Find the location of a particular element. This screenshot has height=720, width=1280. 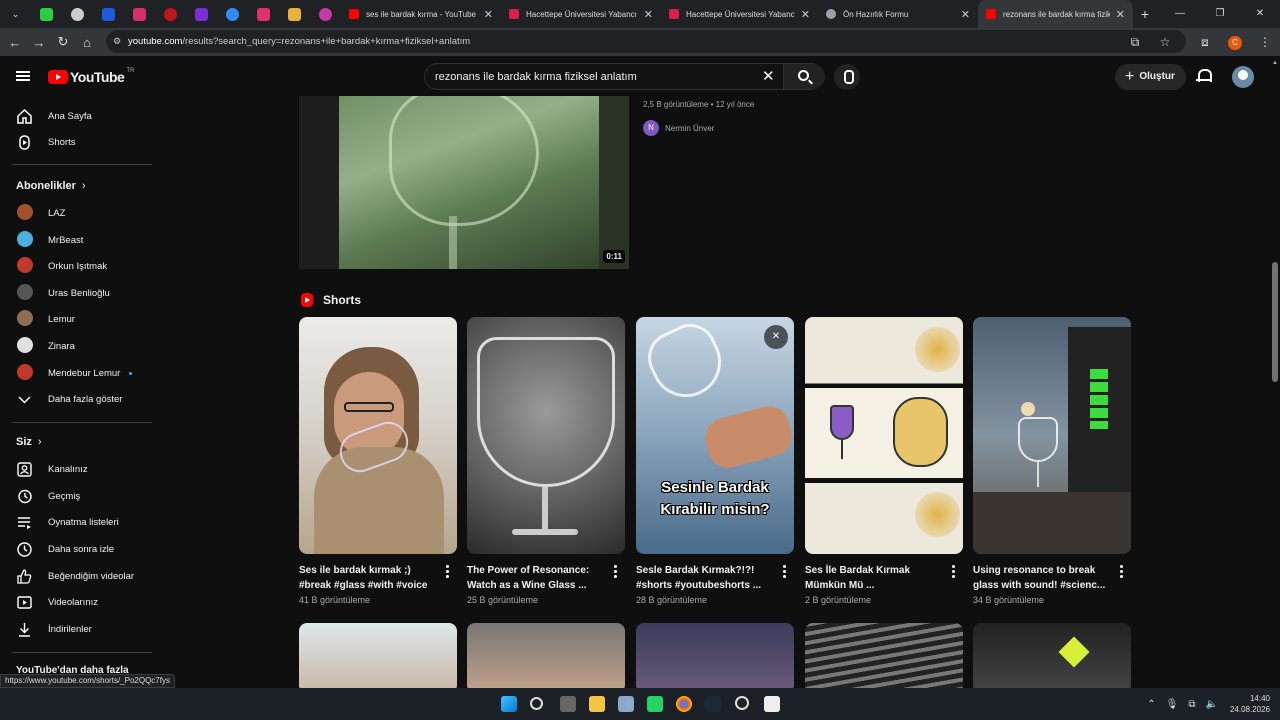

pinned-tab-firefox is located at coordinates (325, 14).